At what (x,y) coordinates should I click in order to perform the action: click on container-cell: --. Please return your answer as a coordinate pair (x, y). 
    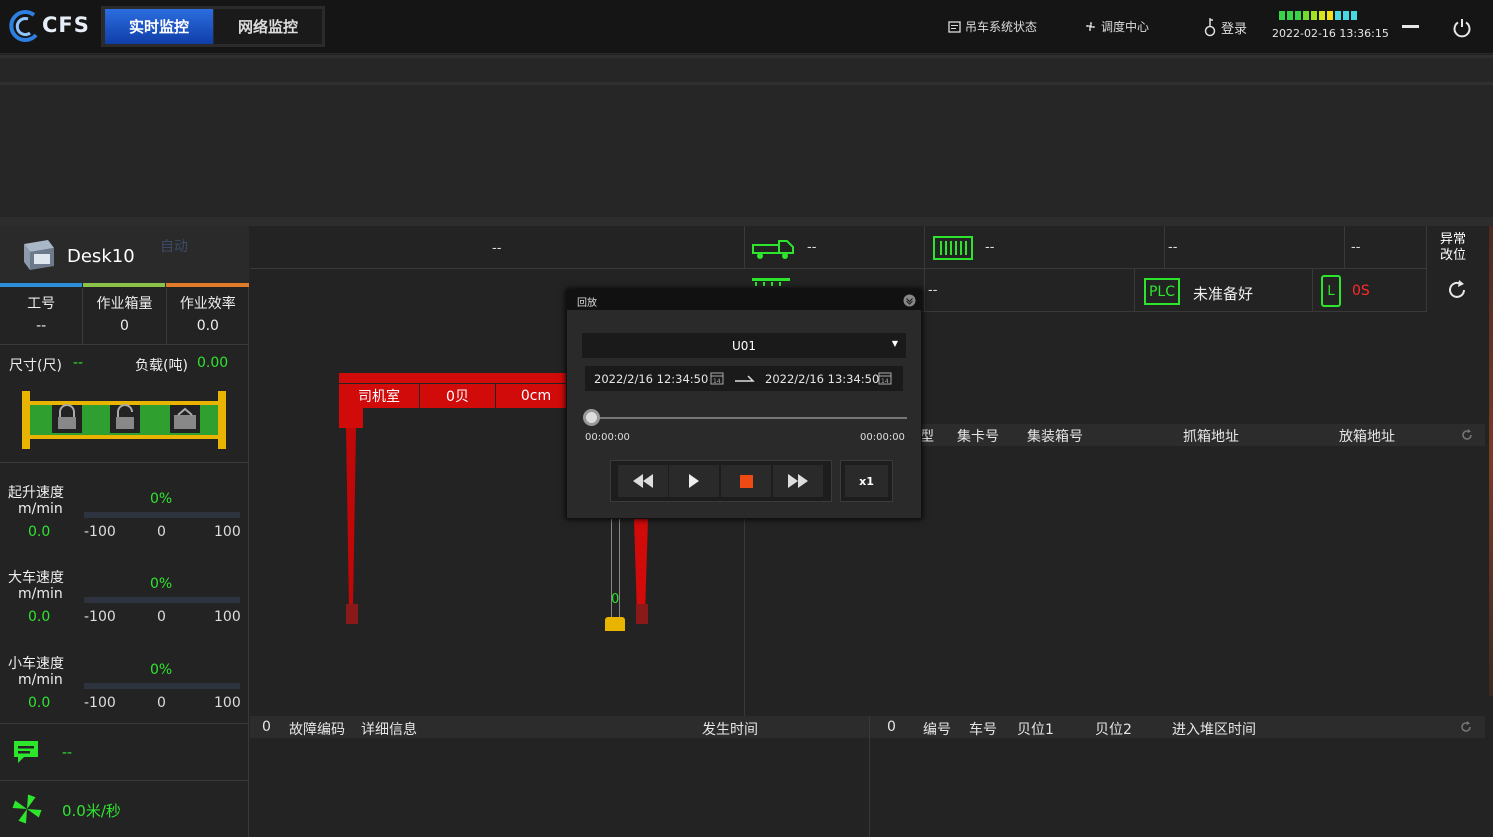
    Looking at the image, I should click on (1045, 247).